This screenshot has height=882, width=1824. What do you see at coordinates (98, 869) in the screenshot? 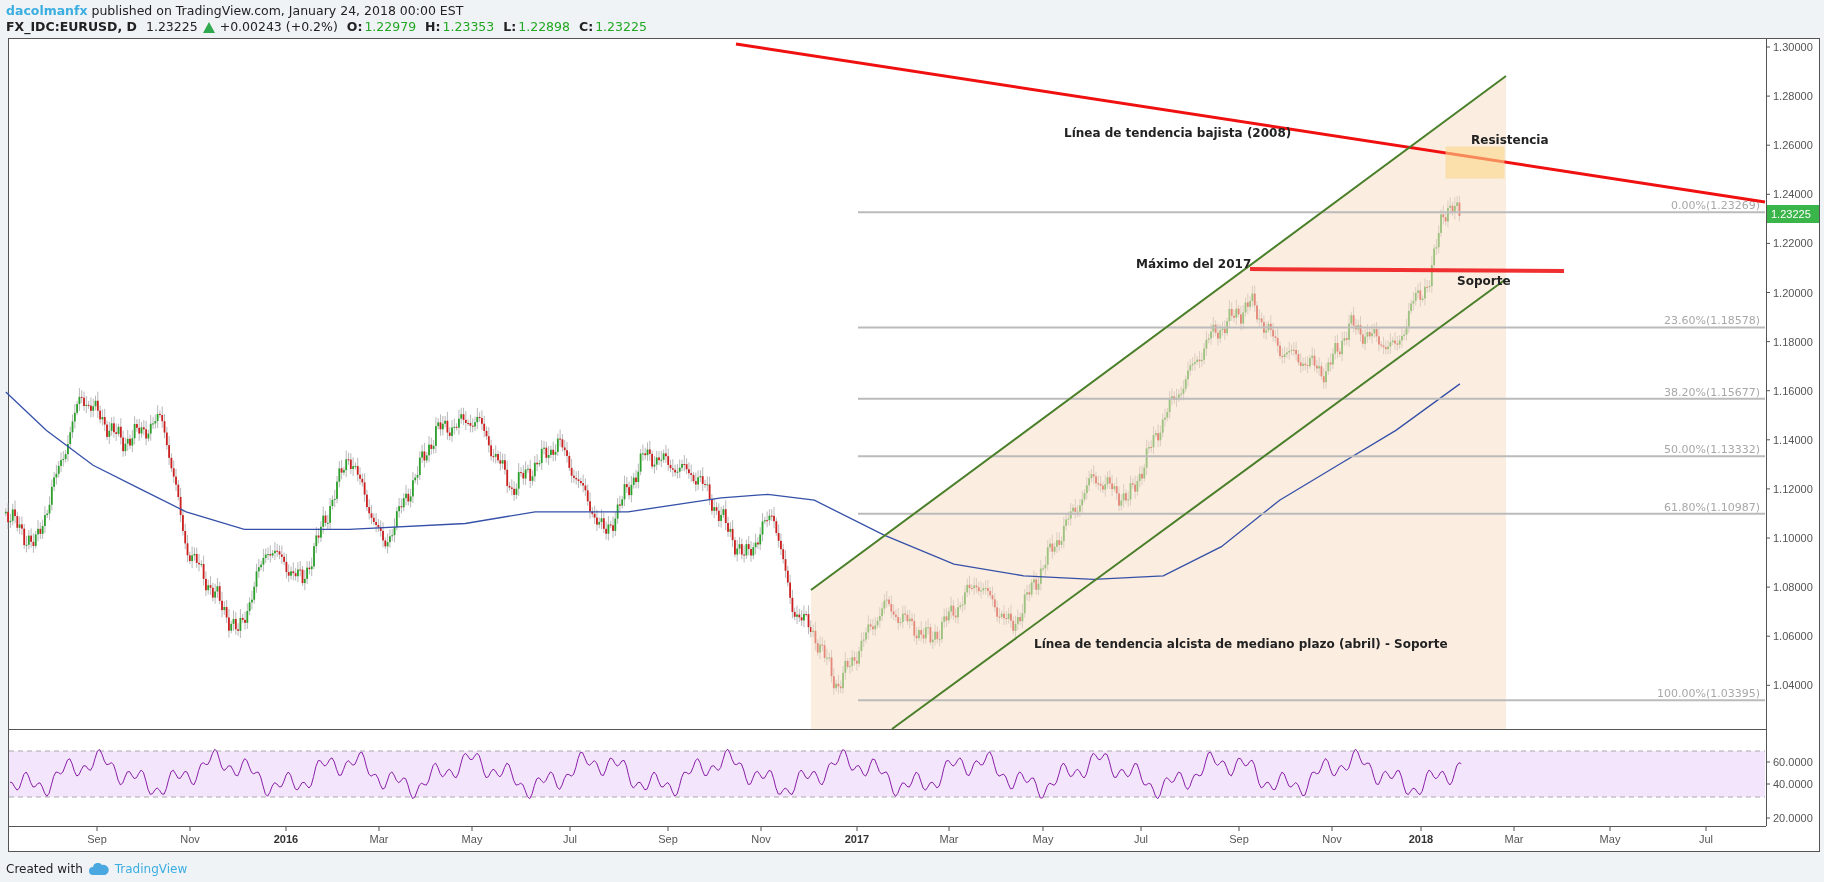
I see `cloud-logo-icon` at bounding box center [98, 869].